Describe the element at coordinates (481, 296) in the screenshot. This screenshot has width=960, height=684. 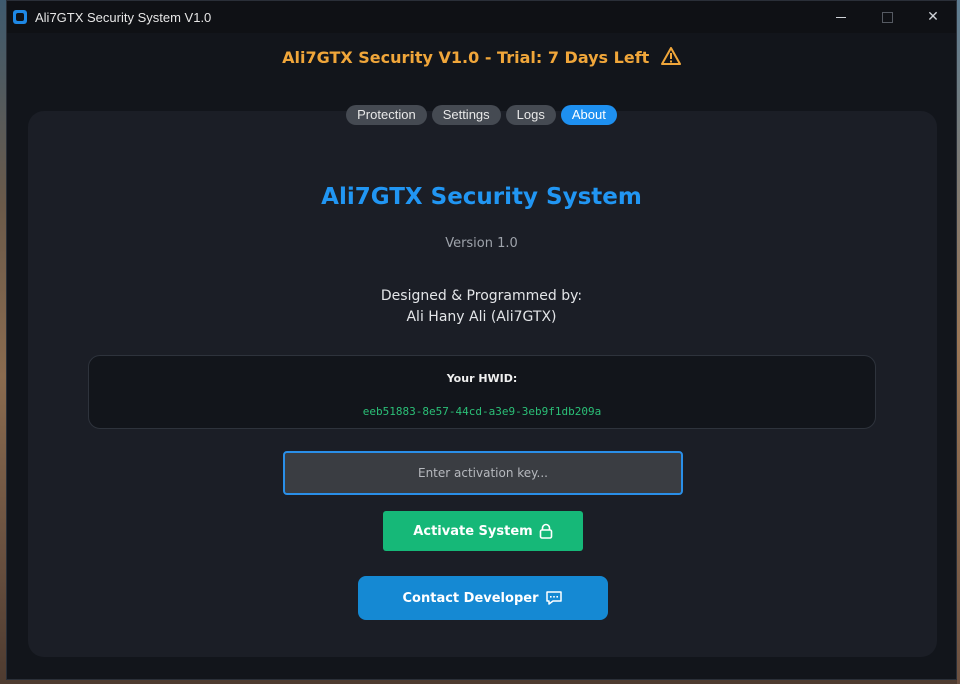
I see `credits-label: Designed & Programmed by:` at that location.